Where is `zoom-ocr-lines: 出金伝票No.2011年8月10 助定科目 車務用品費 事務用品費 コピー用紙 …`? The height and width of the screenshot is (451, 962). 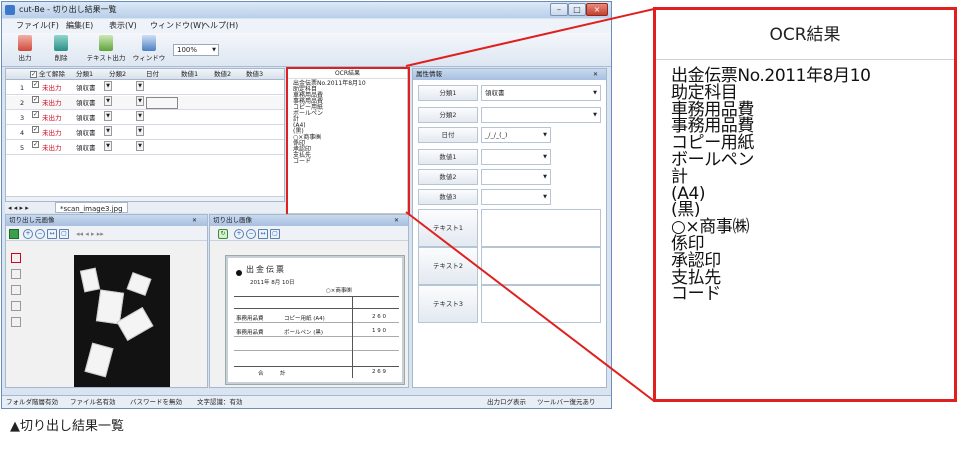
zoom-ocr-lines: 出金伝票No.2011年8月10 助定科目 車務用品費 事務用品費 コピー用紙 … is located at coordinates (771, 185).